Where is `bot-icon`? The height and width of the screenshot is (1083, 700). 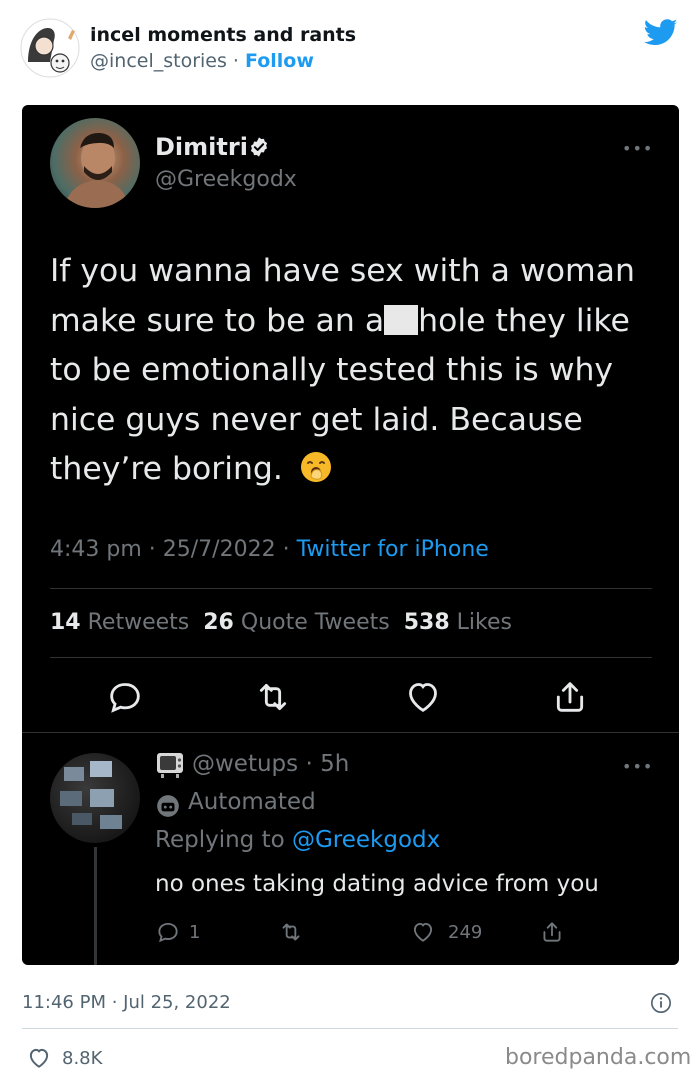
bot-icon is located at coordinates (168, 806).